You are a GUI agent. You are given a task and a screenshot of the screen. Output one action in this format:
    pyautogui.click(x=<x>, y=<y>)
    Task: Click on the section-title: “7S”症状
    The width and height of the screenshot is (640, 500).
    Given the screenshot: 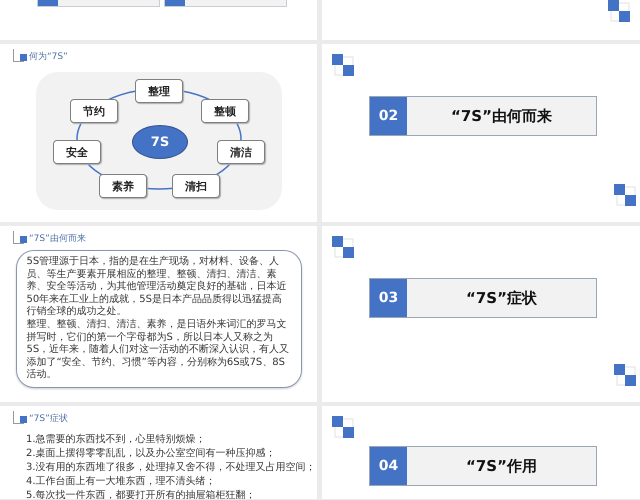 What is the action you would take?
    pyautogui.click(x=501, y=298)
    